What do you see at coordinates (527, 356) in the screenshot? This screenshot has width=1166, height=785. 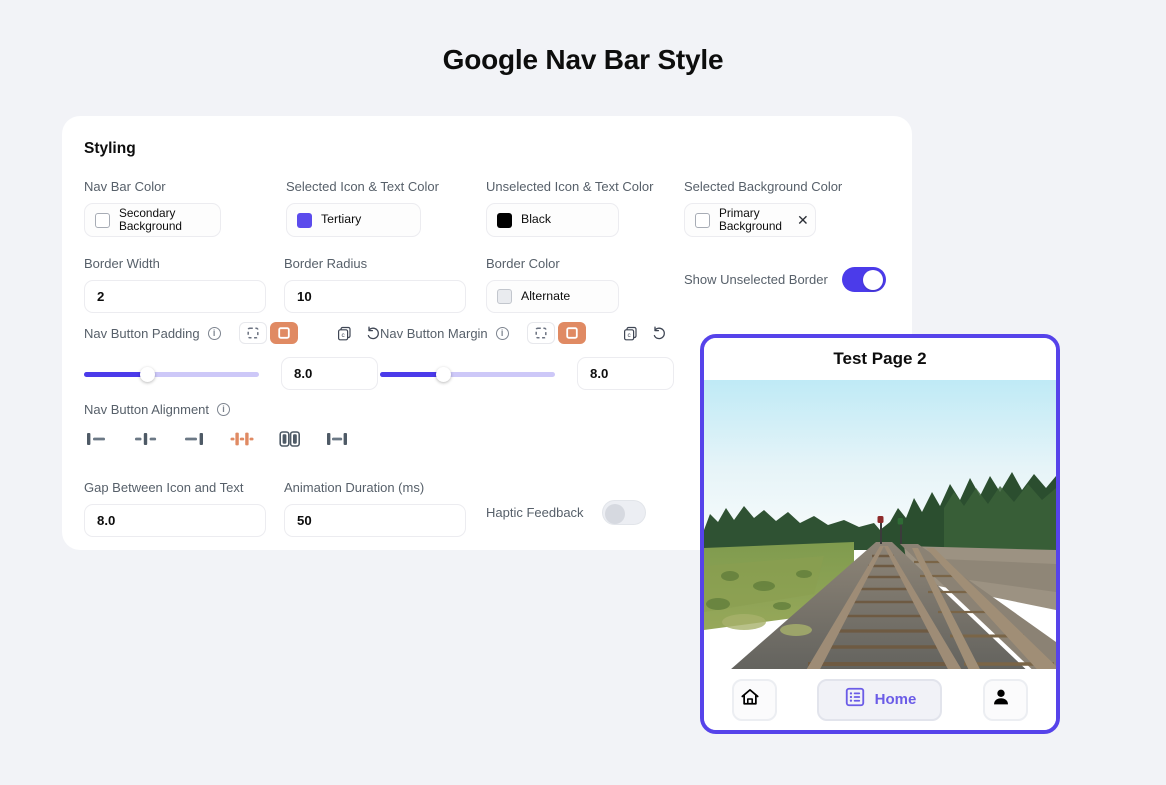 I see `field-nav-button-margin: Nav Button Margin i c 8.0` at bounding box center [527, 356].